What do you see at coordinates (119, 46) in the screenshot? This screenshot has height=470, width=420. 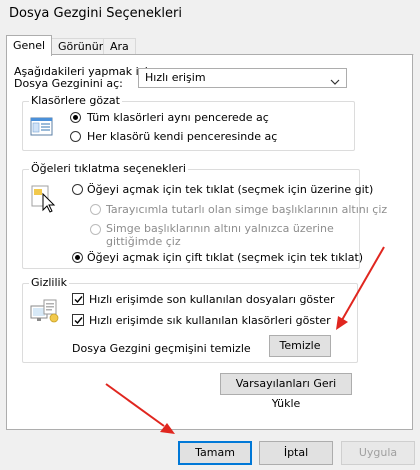 I see `tab-search: Ara` at bounding box center [119, 46].